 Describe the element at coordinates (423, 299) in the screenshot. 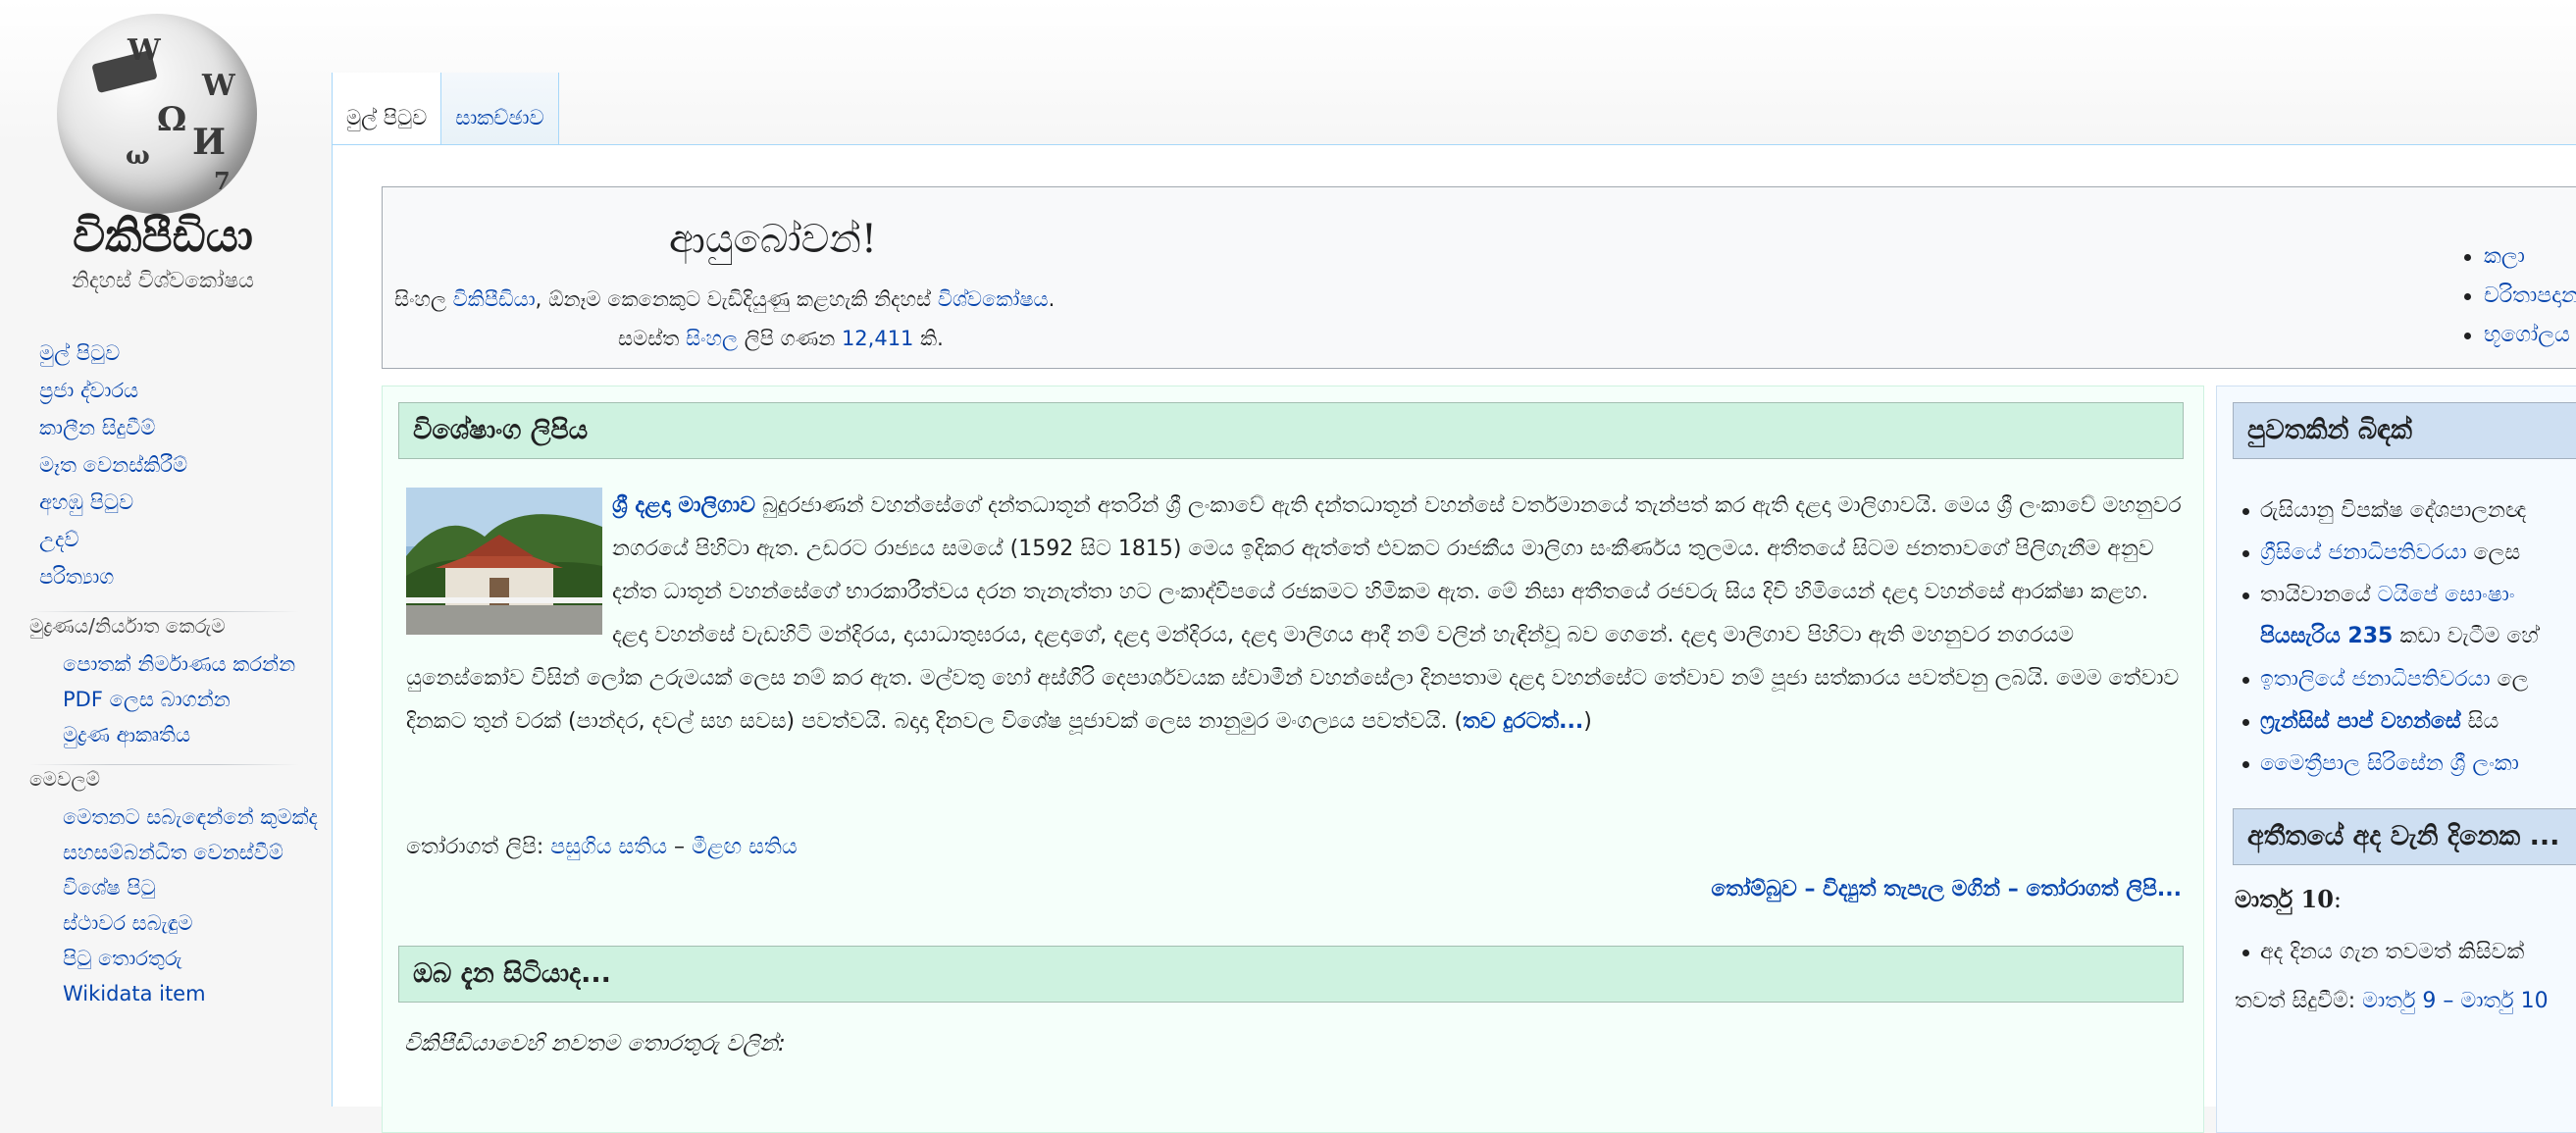

I see `welcome-text: සිංහල` at that location.